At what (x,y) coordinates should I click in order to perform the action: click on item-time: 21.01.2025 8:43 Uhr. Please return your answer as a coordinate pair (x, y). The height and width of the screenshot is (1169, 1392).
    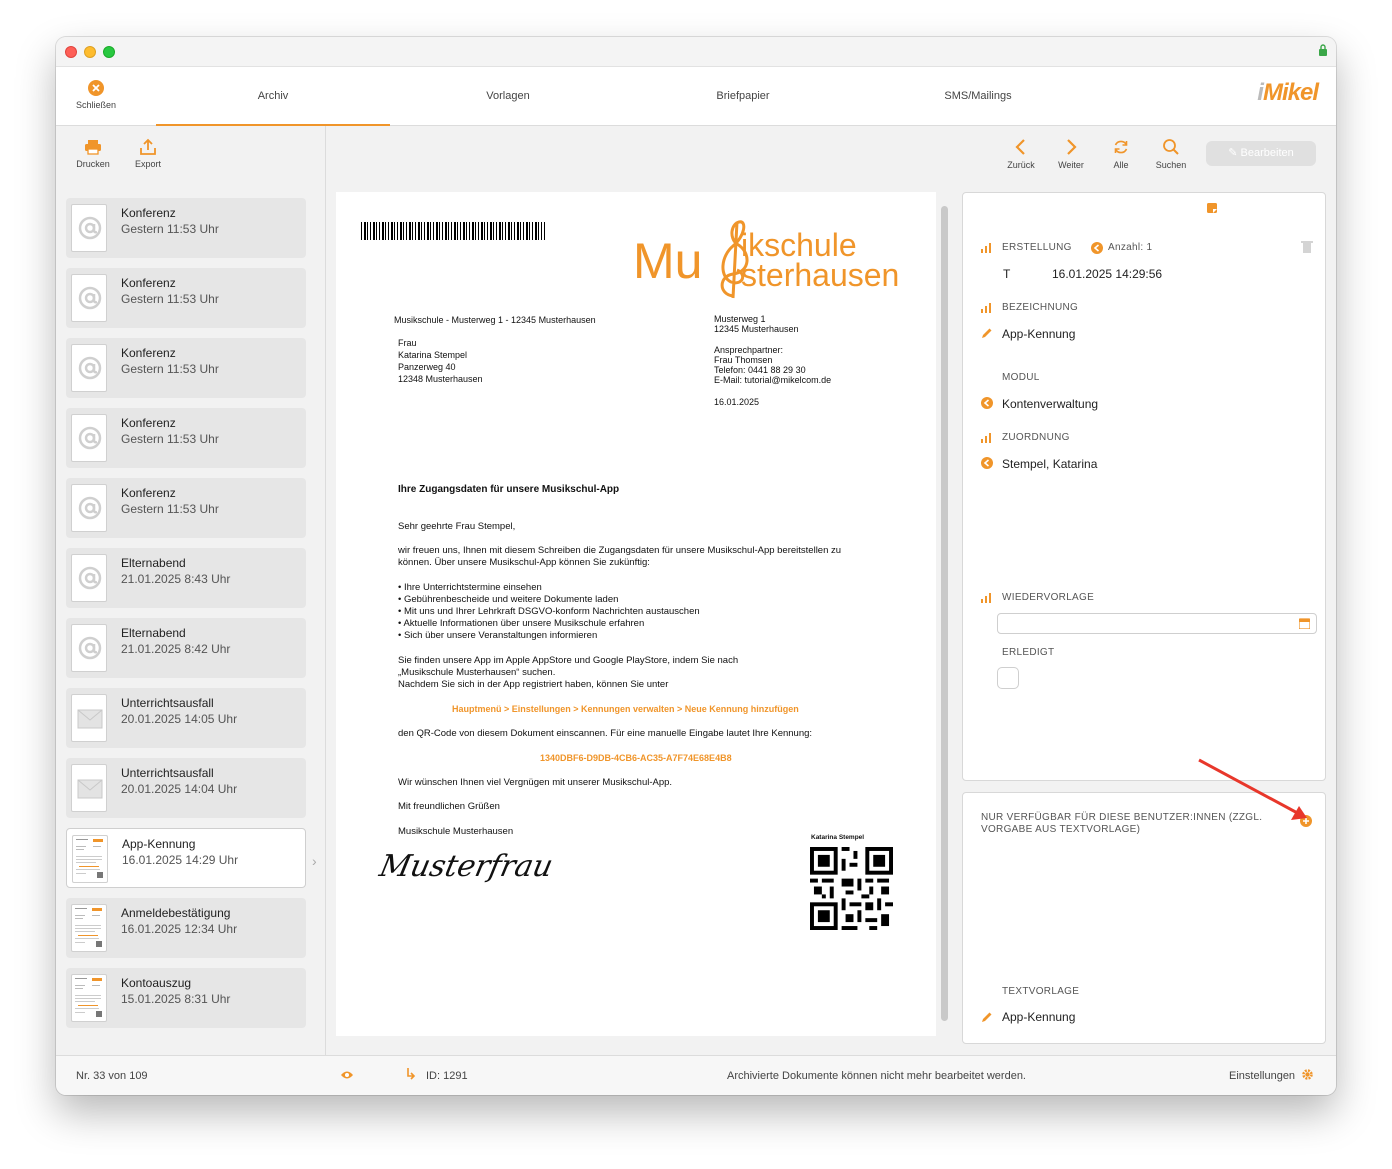
    Looking at the image, I should click on (176, 579).